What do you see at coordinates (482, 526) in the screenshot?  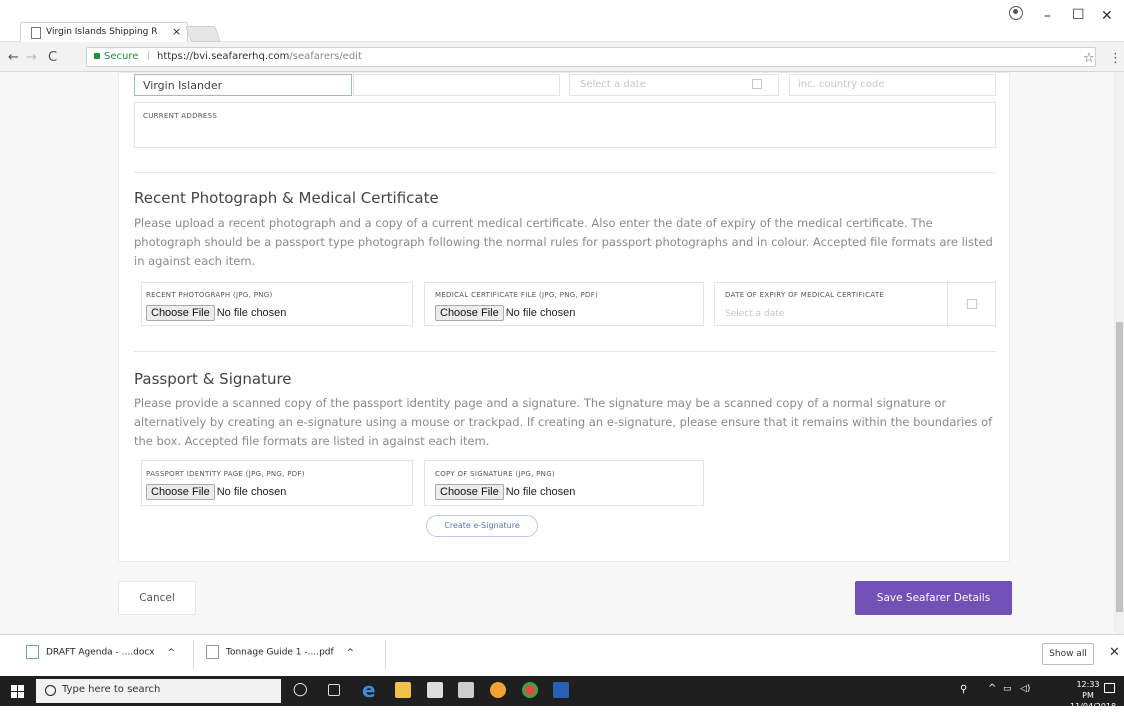 I see `create-esignature-button: Create e-Signature` at bounding box center [482, 526].